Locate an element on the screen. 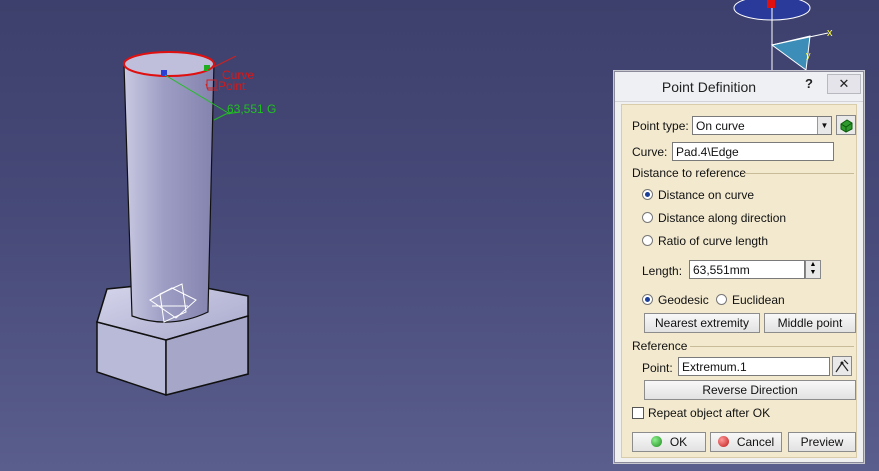 This screenshot has height=471, width=879. radio-distance-on-curve-label: Distance on curve is located at coordinates (706, 195).